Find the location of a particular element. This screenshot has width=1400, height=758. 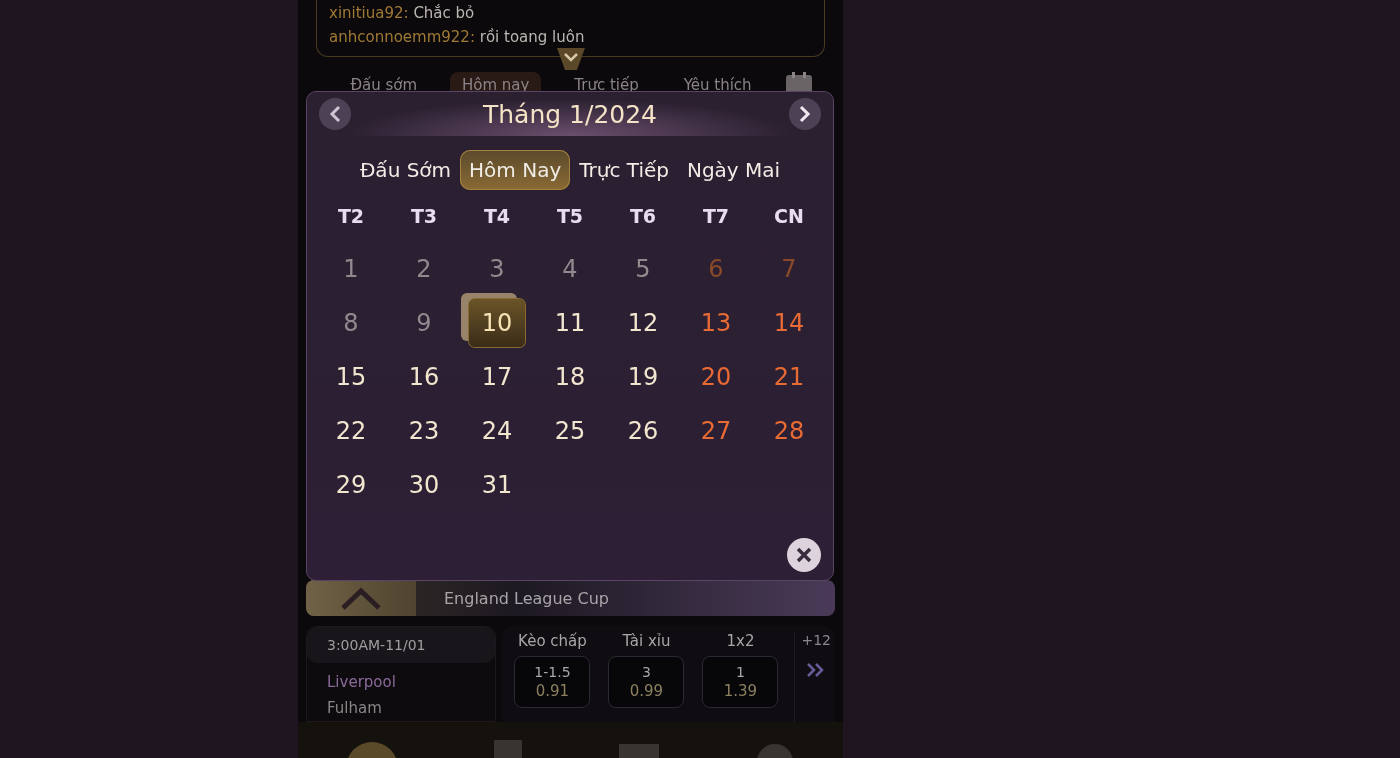

filter-tab: Hôm Nay is located at coordinates (515, 170).